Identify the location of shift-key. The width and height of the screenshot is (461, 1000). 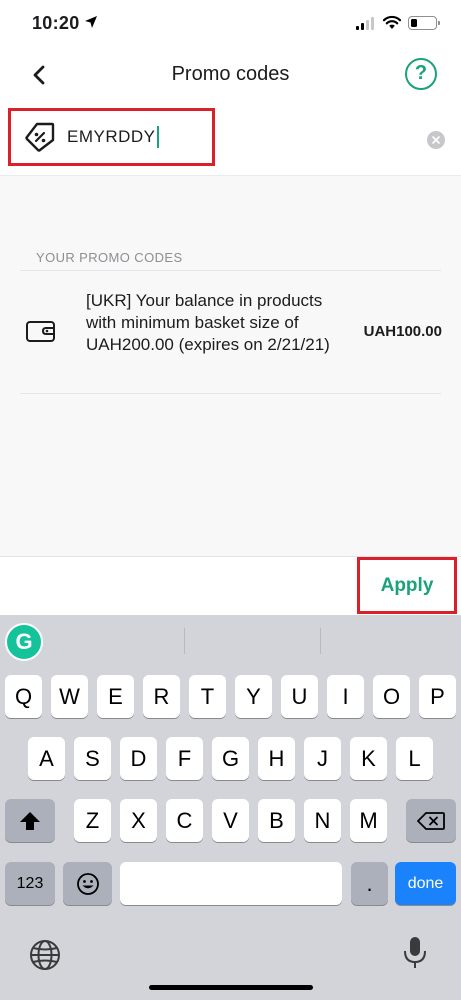
(30, 820).